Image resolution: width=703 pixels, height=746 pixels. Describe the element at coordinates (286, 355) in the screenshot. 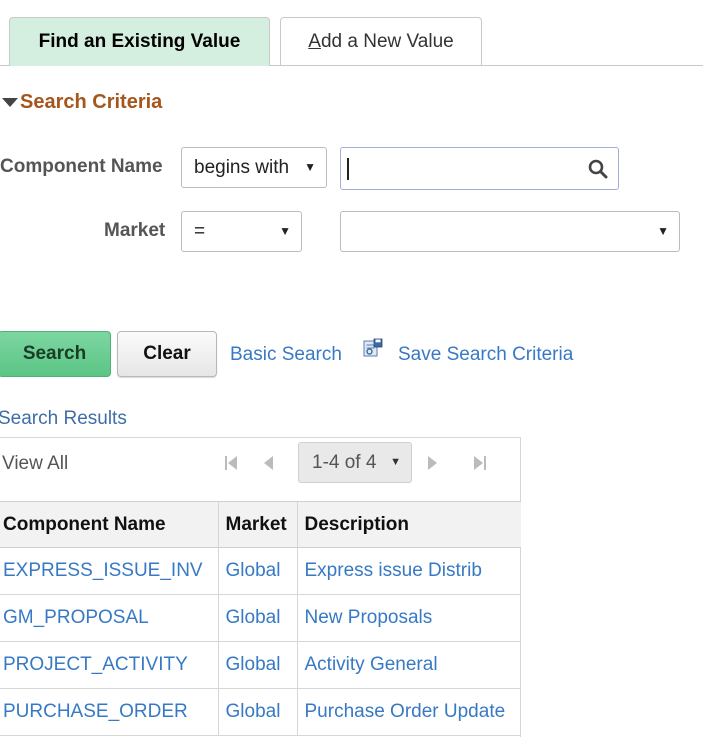

I see `basic-search-link: Basic Search` at that location.